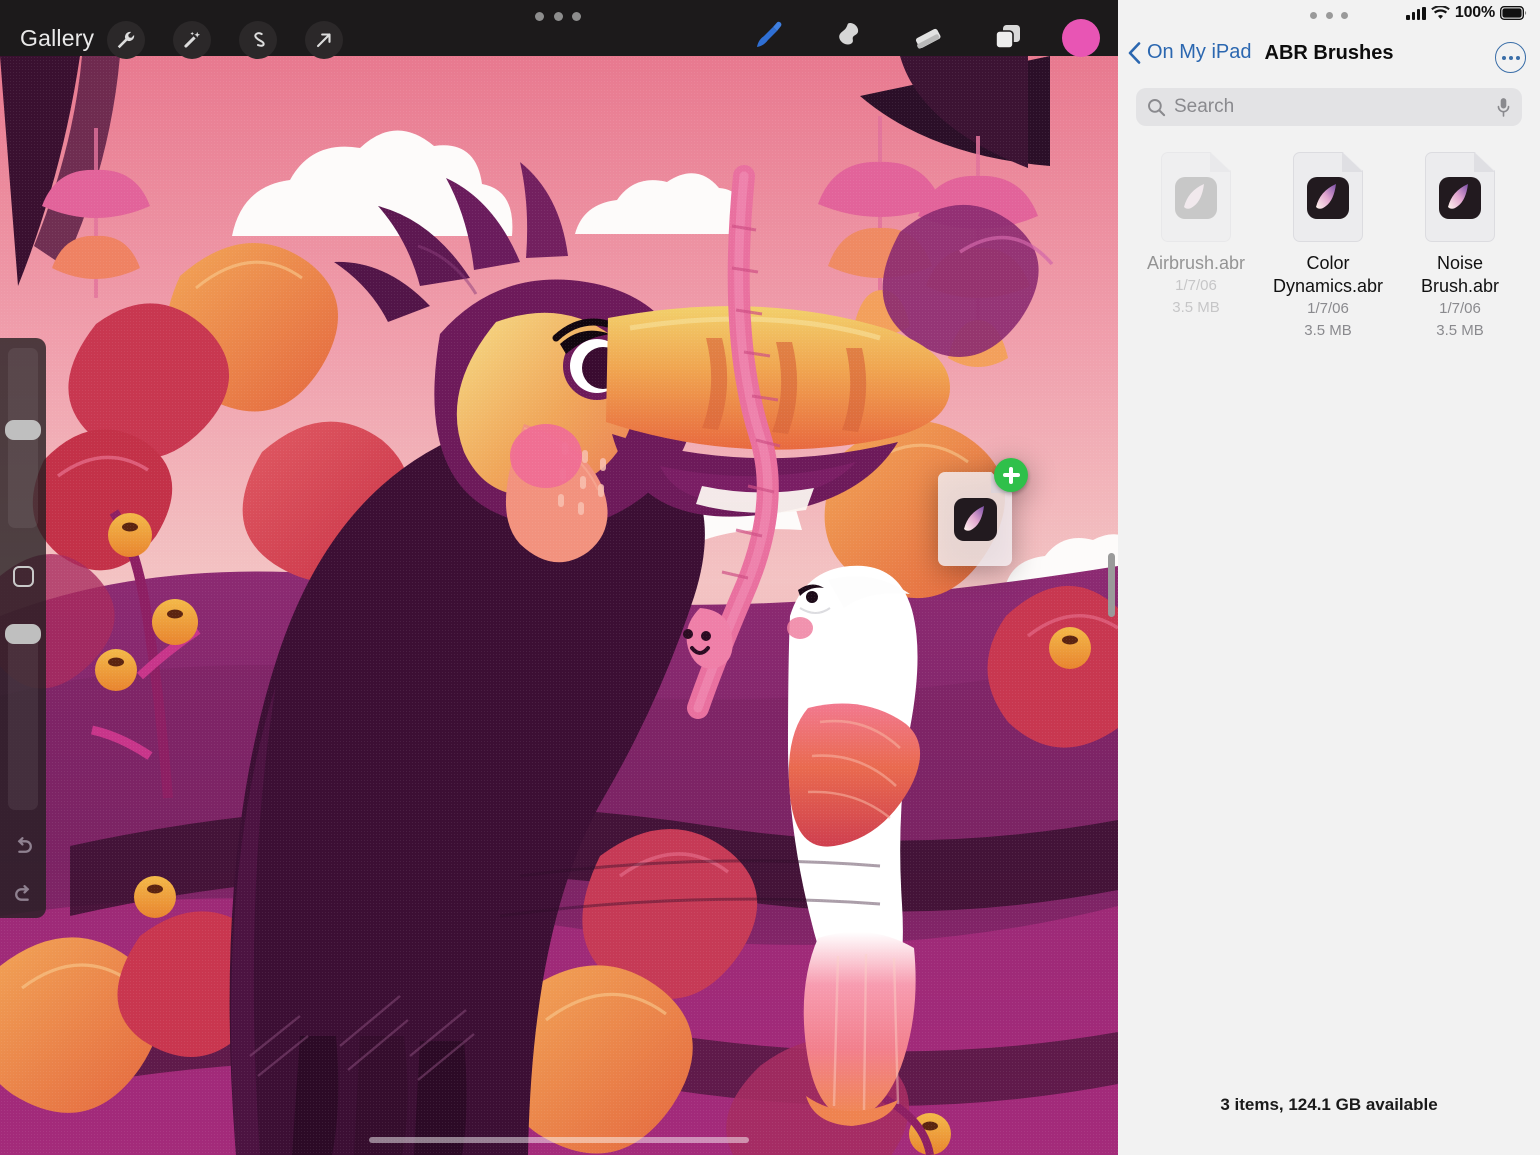 This screenshot has height=1155, width=1540. Describe the element at coordinates (1503, 107) in the screenshot. I see `microphone-icon` at that location.